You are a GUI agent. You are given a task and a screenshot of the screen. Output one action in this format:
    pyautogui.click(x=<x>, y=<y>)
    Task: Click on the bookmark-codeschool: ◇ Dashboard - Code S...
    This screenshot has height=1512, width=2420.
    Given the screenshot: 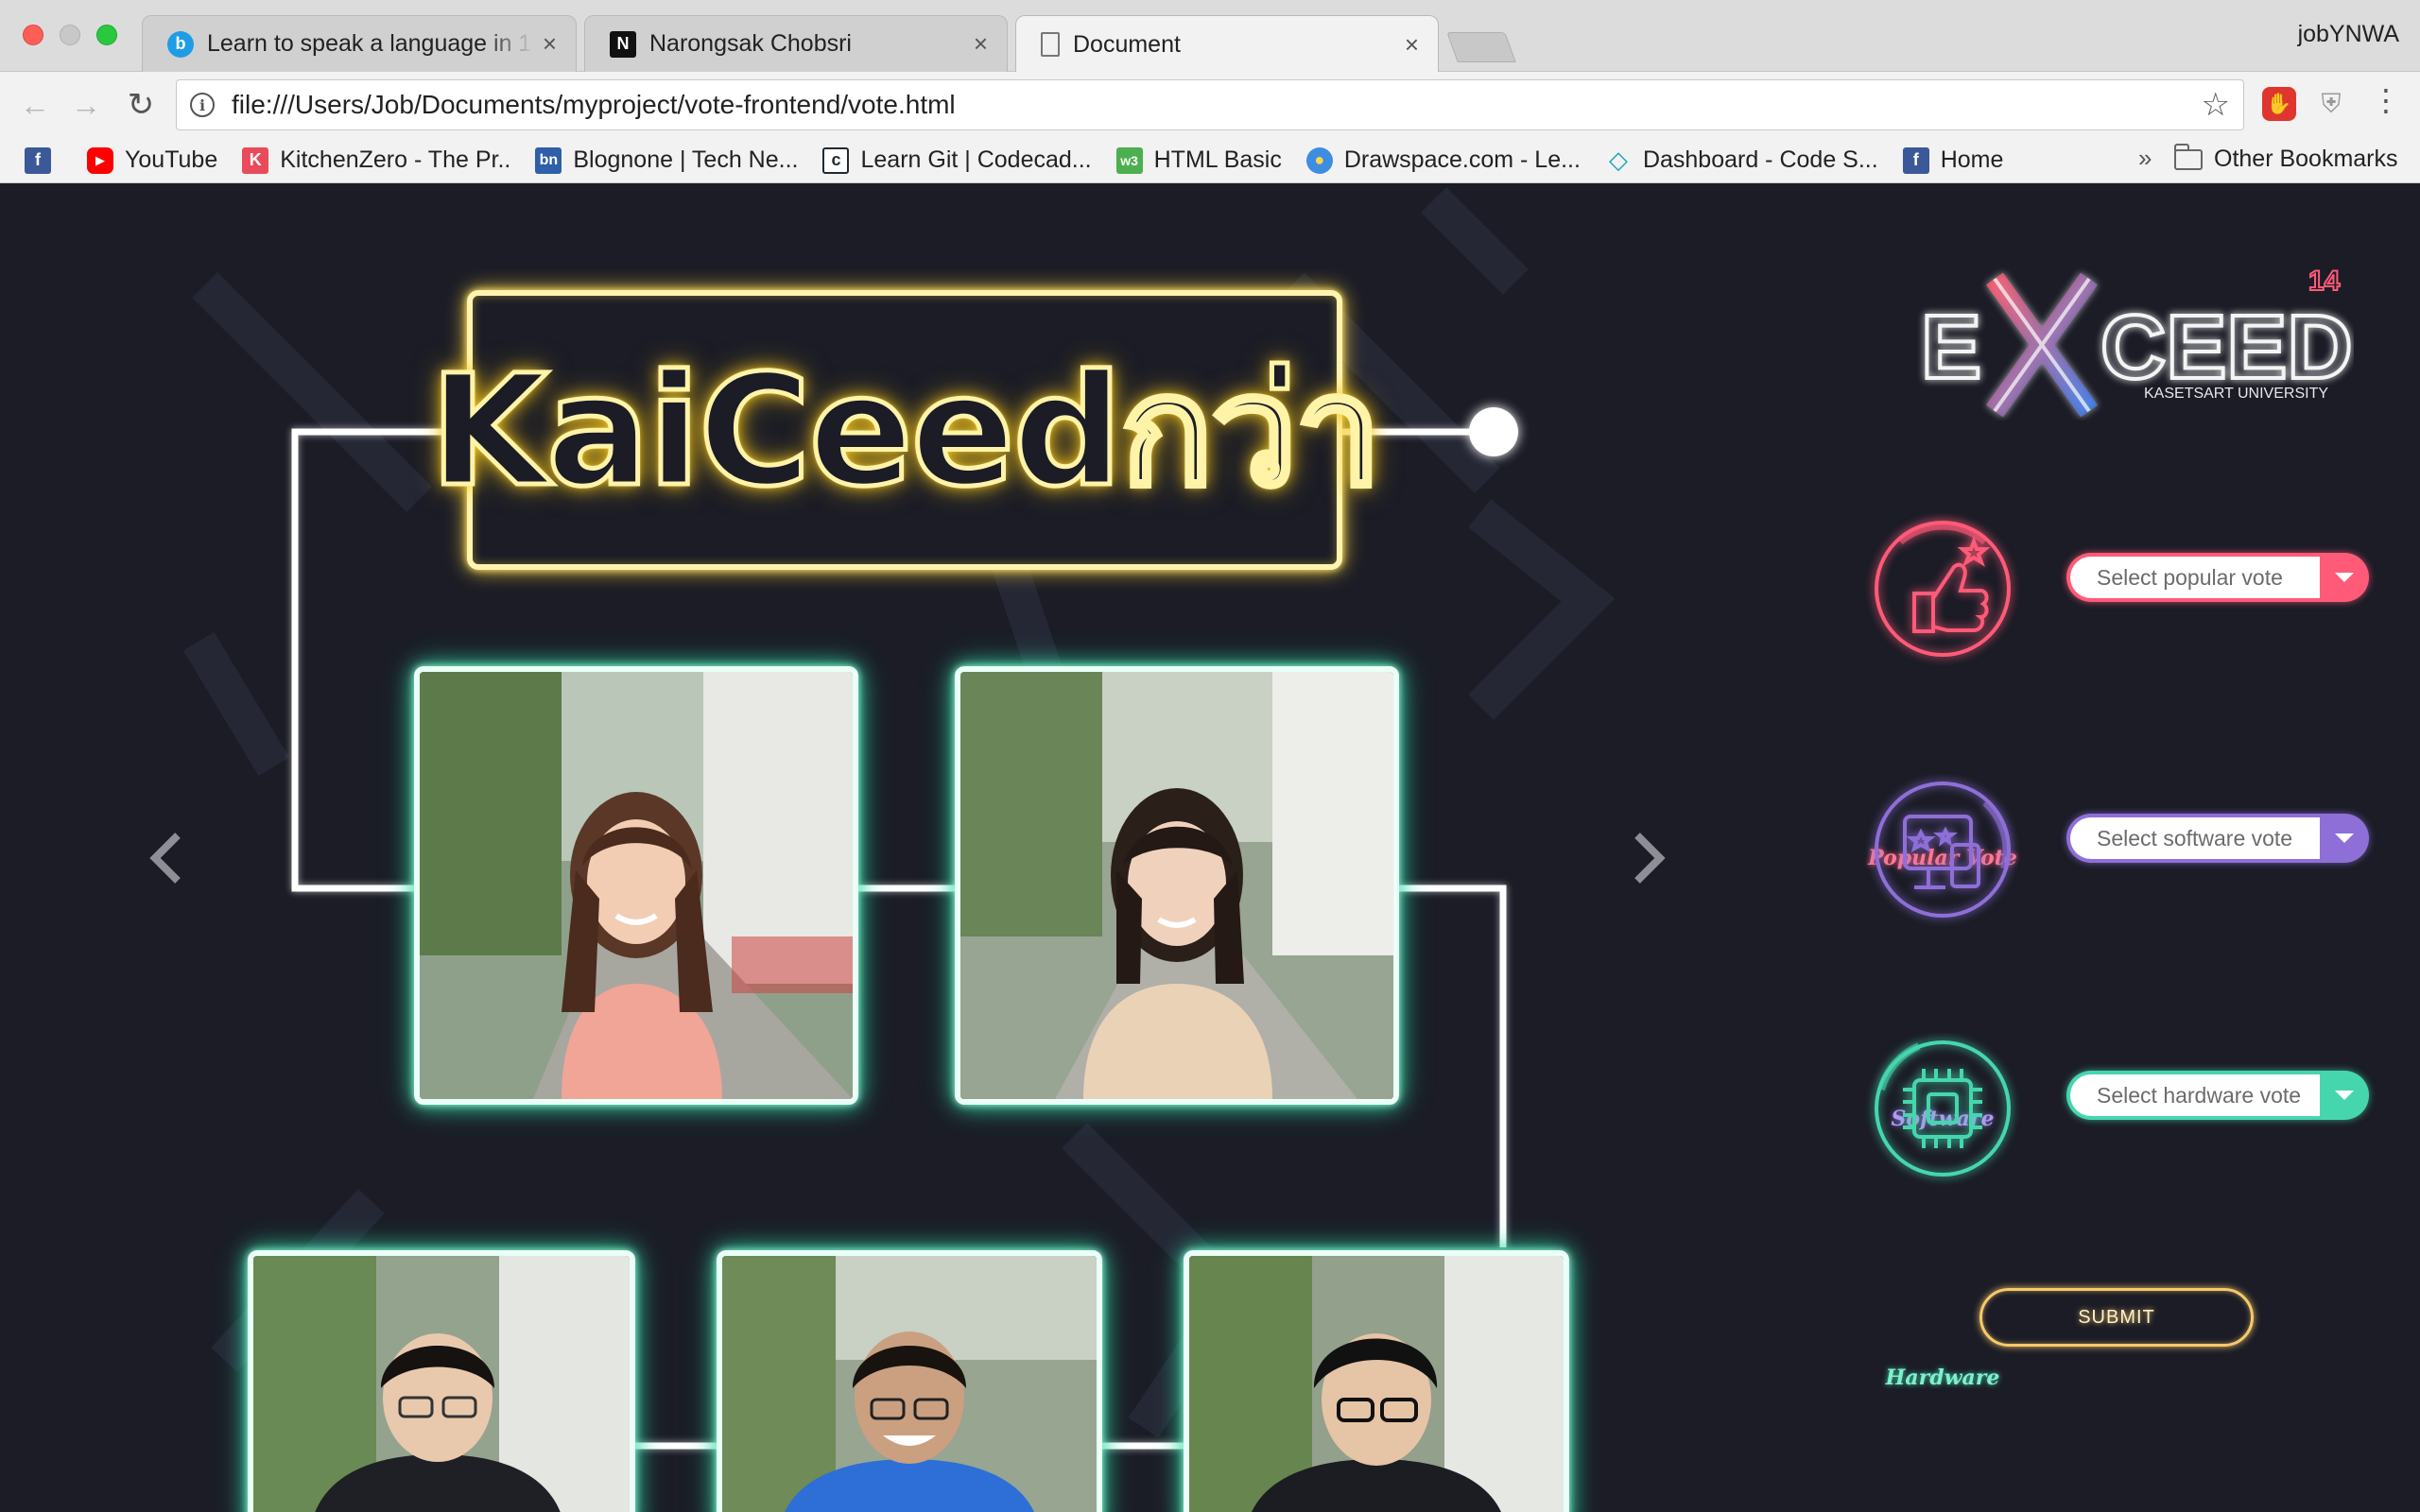 What is the action you would take?
    pyautogui.click(x=1741, y=160)
    